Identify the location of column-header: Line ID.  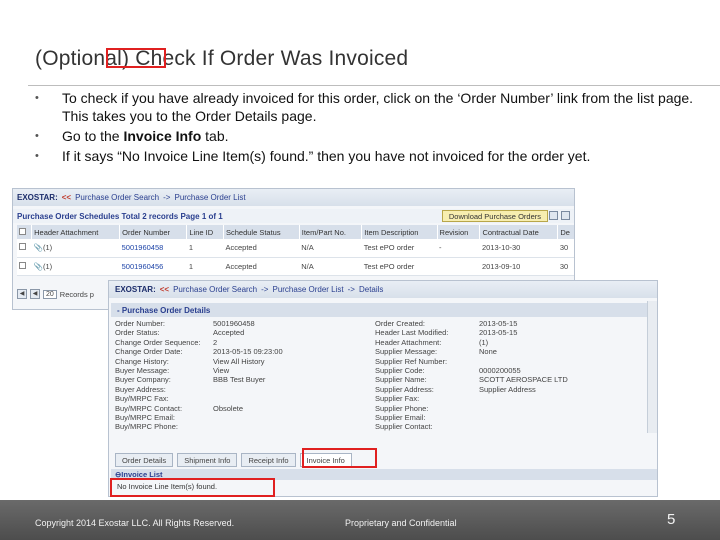
(205, 232).